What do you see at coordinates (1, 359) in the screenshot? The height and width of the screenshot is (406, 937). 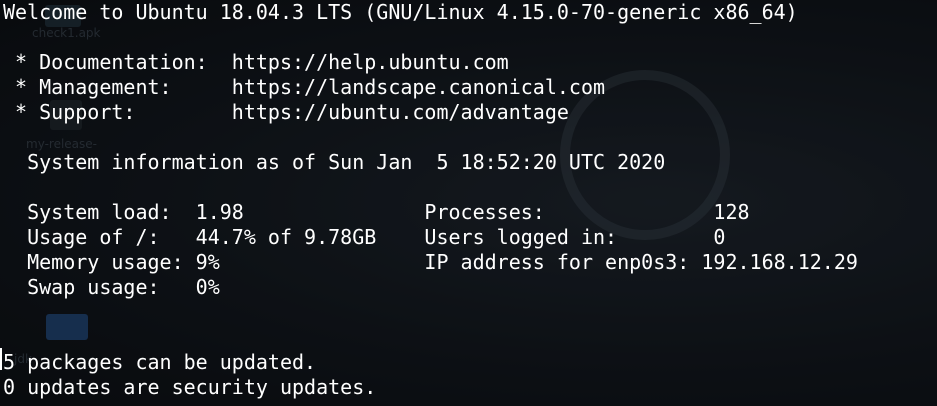 I see `text-cursor` at bounding box center [1, 359].